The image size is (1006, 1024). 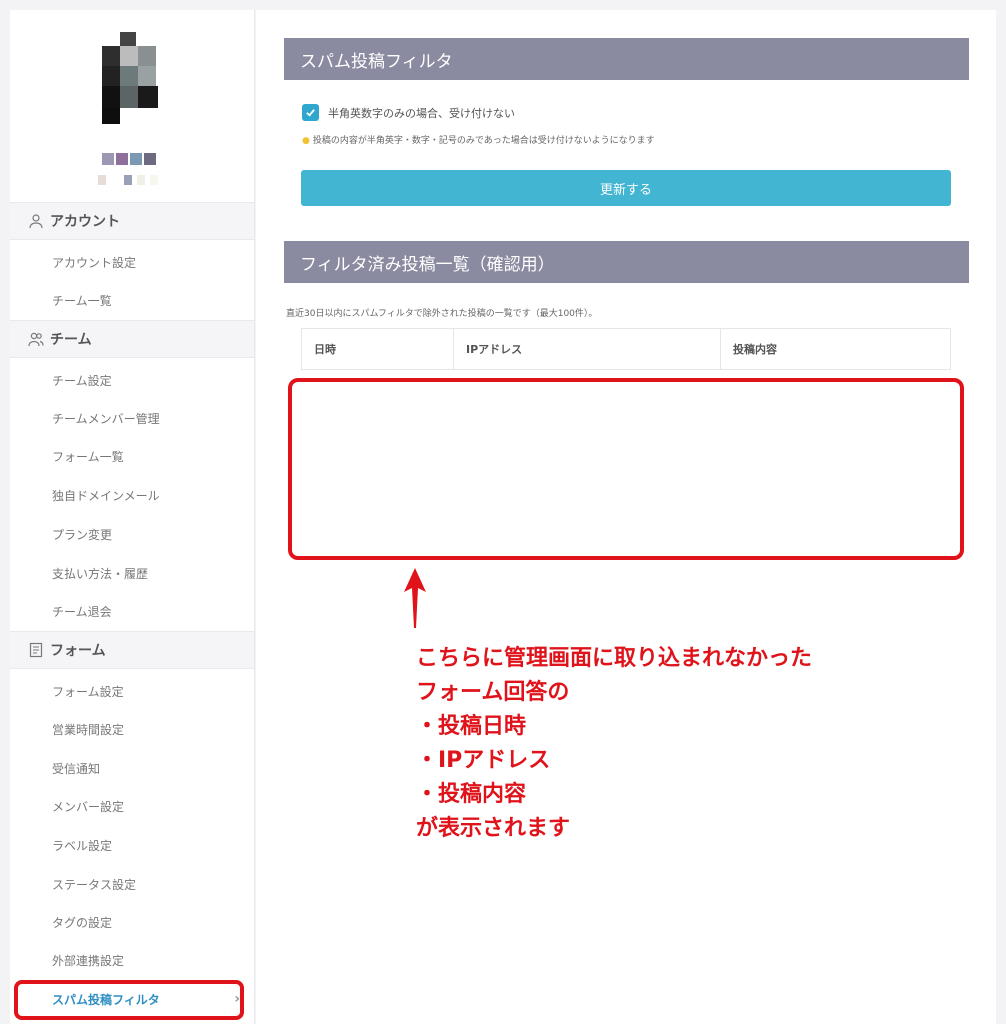 I want to click on annotation-line: ・投稿日時, so click(x=471, y=726).